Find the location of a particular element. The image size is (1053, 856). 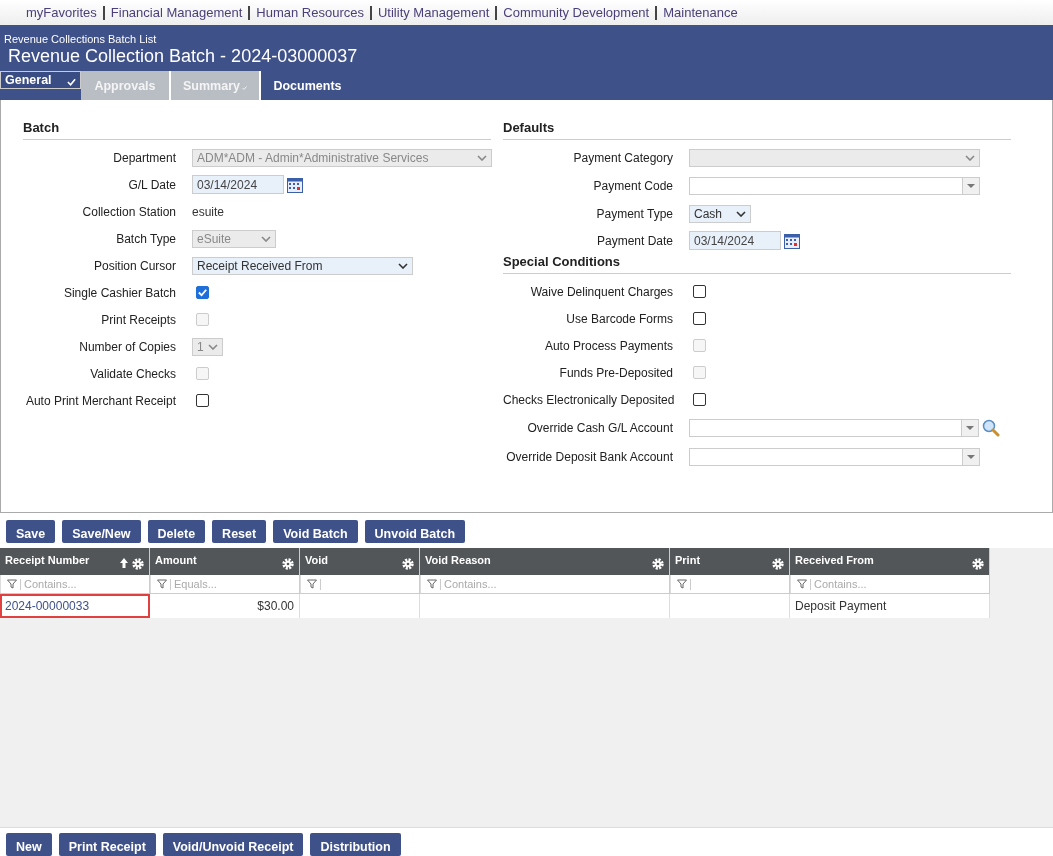

section-heading: Batch is located at coordinates (257, 130).